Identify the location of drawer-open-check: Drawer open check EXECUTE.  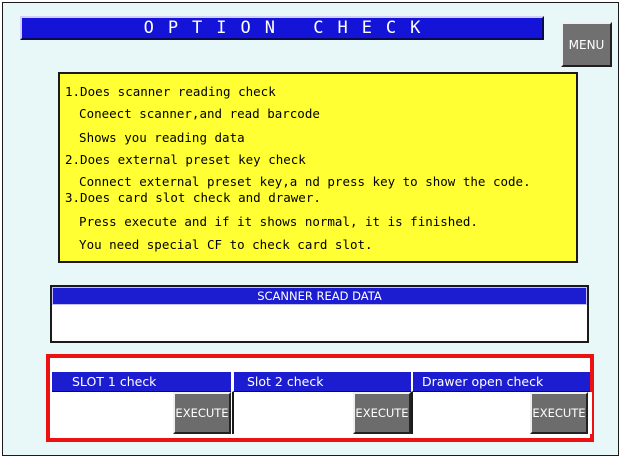
(501, 398).